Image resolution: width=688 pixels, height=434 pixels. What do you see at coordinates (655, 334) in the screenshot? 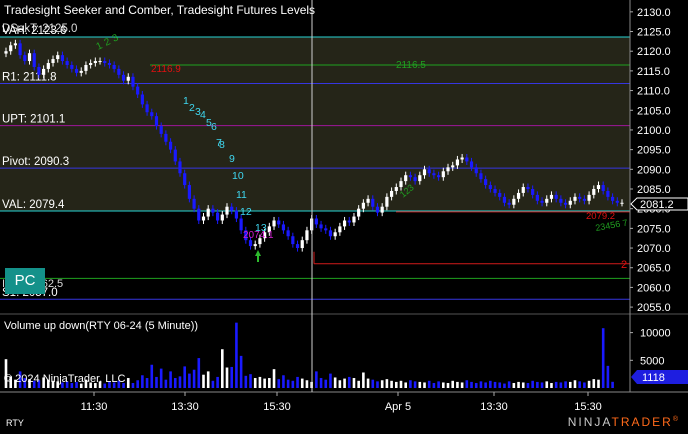
I see `volume-tick-label: 10000` at bounding box center [655, 334].